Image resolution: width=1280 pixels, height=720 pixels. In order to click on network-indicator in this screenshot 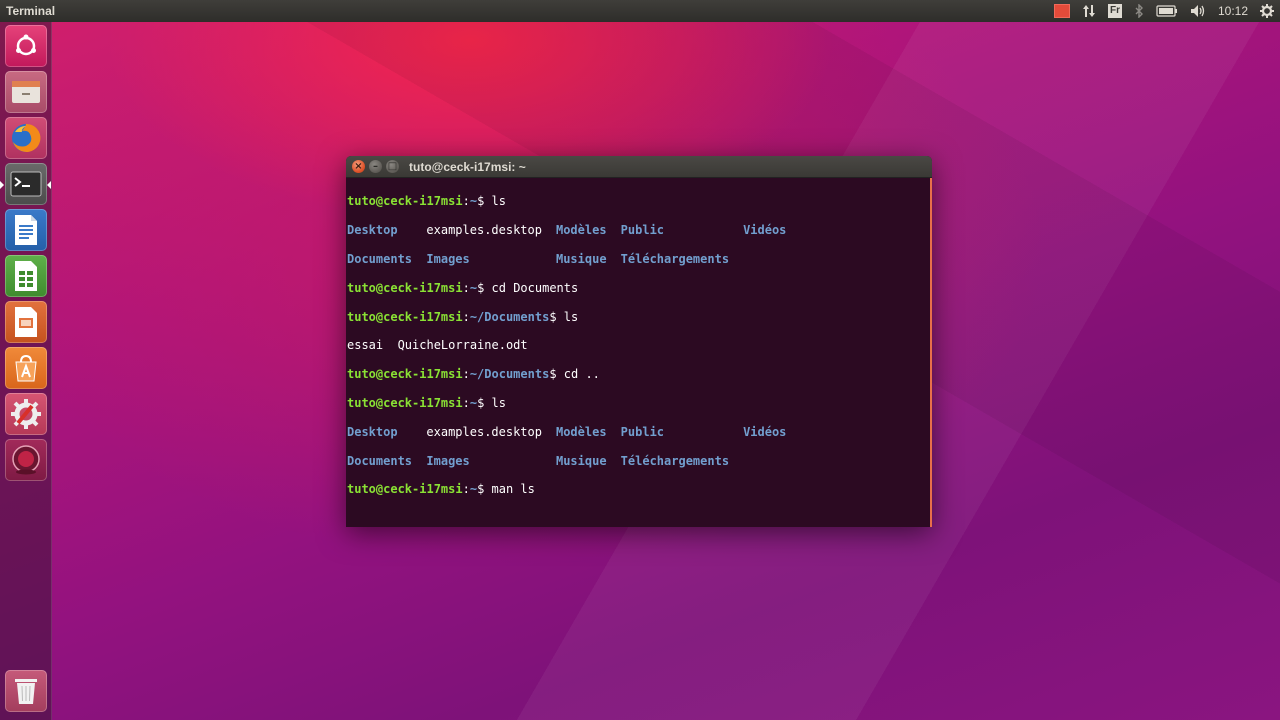, I will do `click(1089, 11)`.